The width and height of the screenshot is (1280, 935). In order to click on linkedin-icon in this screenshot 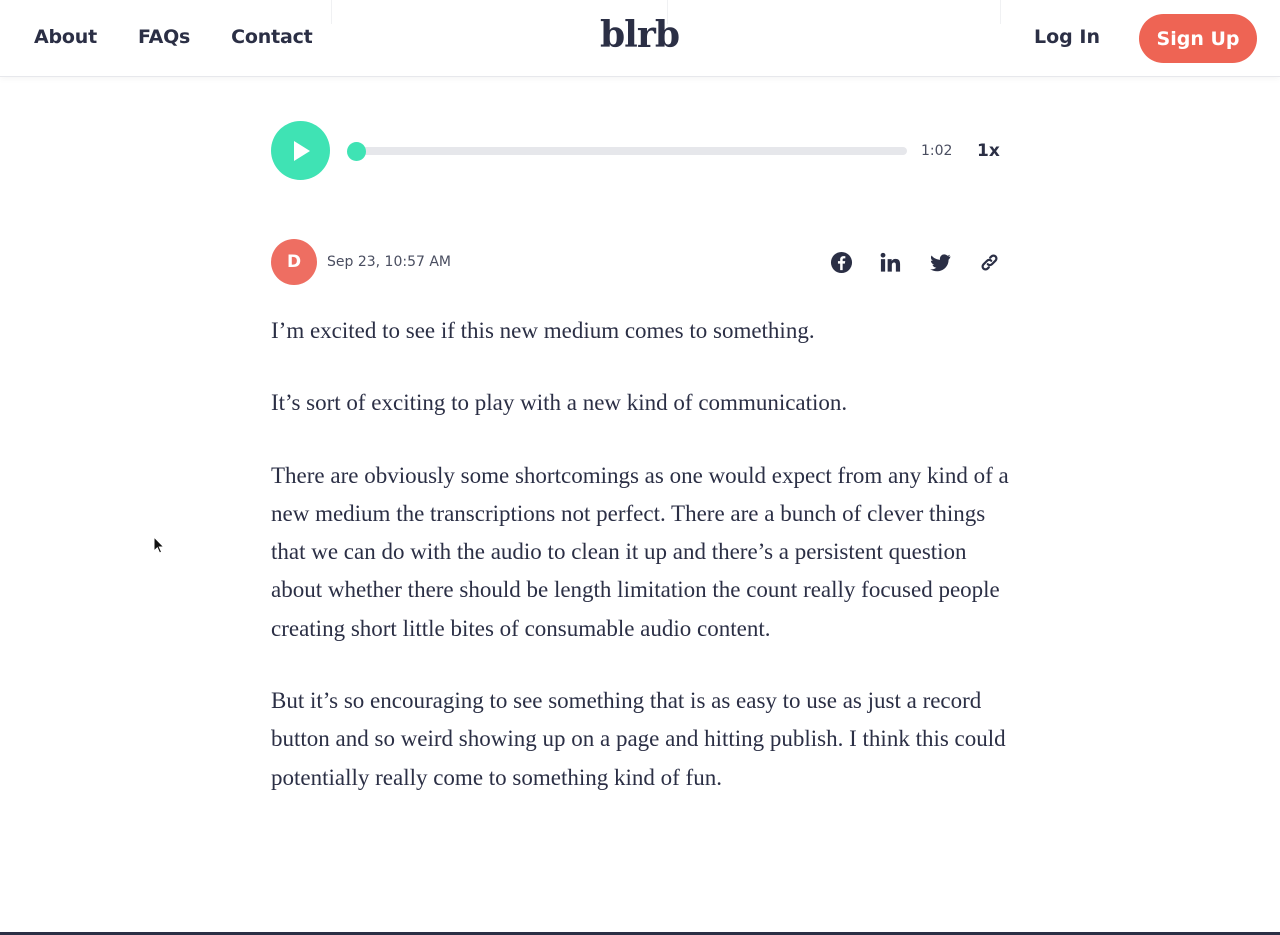, I will do `click(890, 262)`.